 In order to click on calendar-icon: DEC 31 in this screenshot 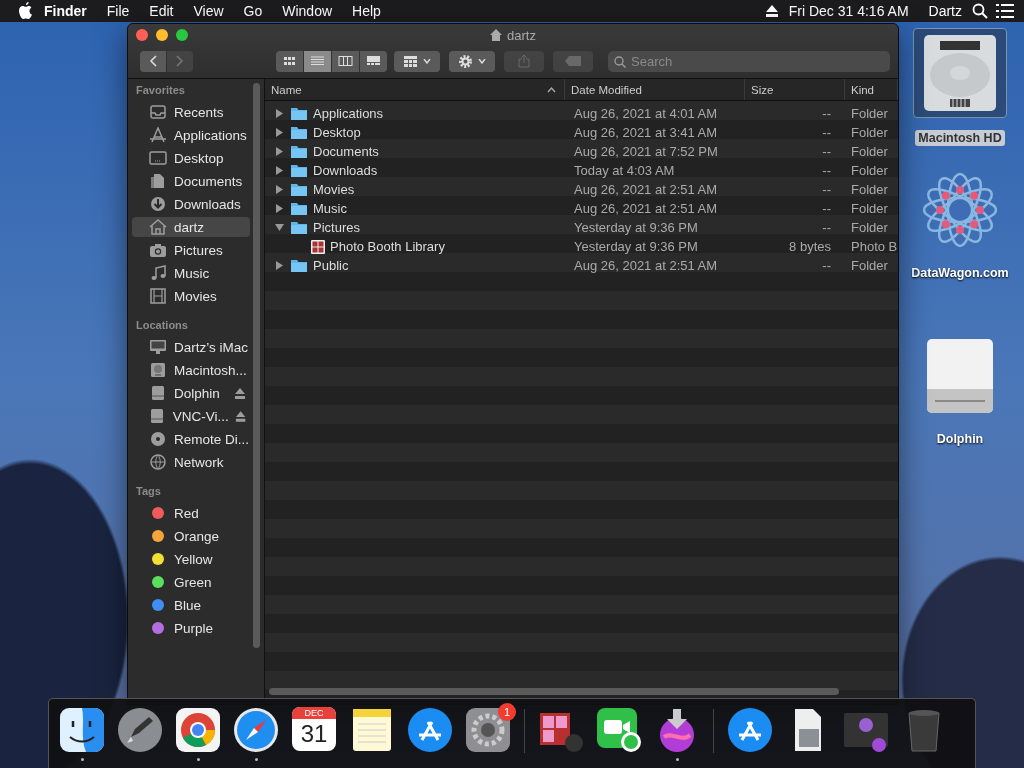, I will do `click(314, 729)`.